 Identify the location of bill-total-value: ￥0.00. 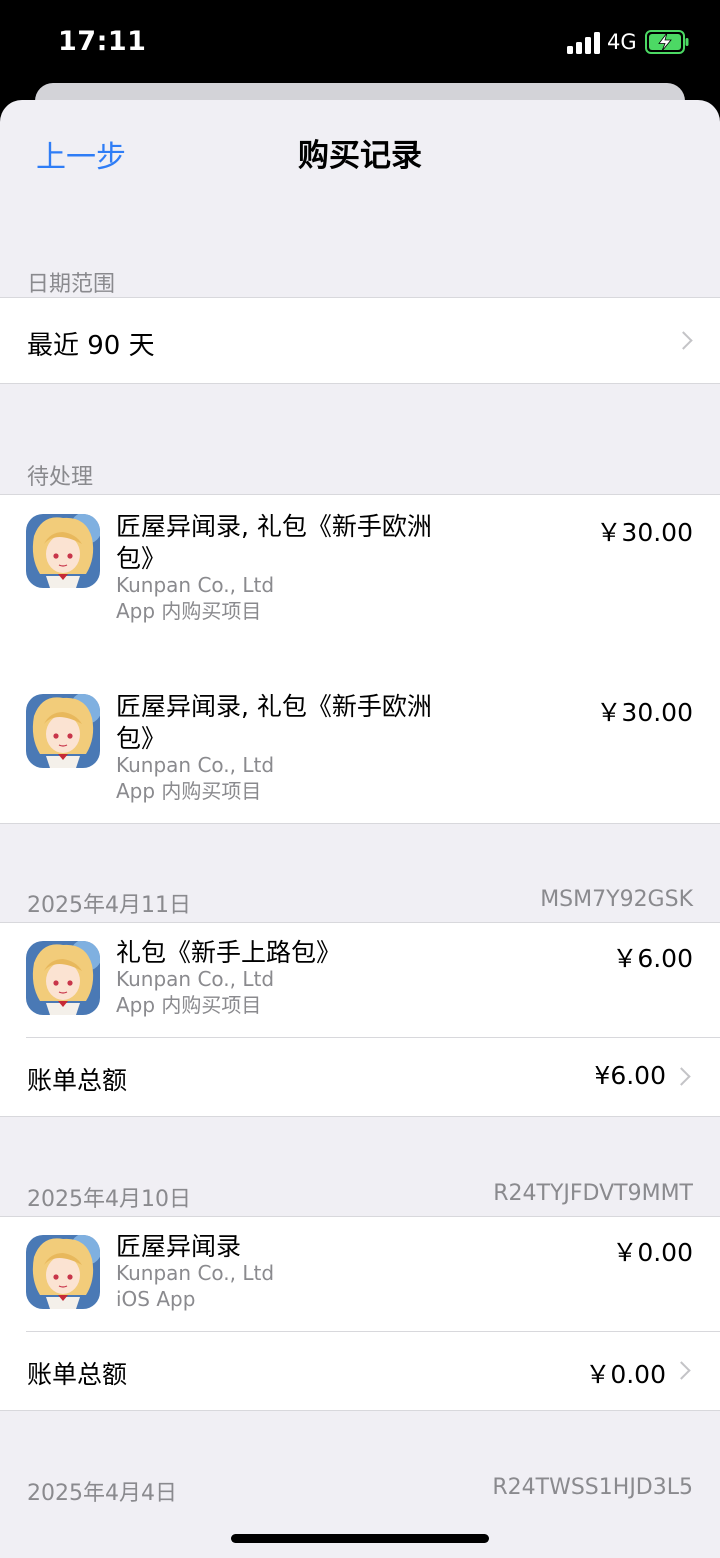
(625, 1374).